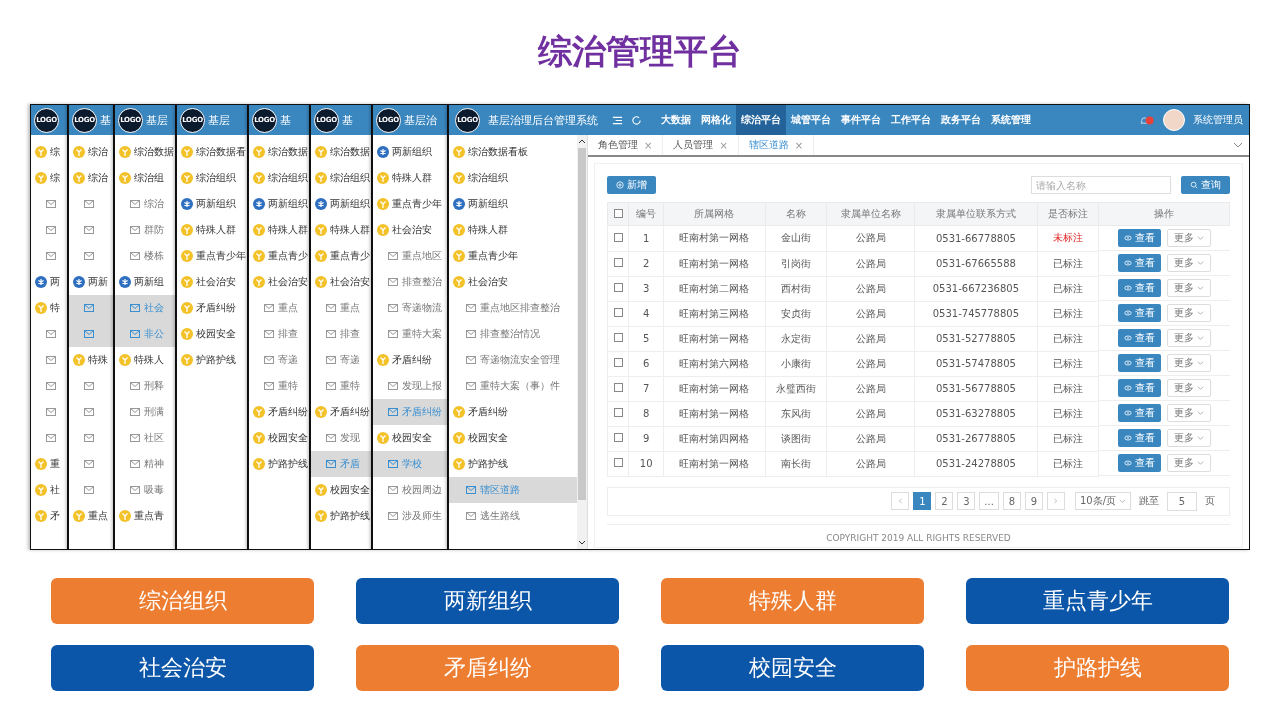 The image size is (1280, 720). I want to click on sidebar-item: 排查整治情况, so click(513, 334).